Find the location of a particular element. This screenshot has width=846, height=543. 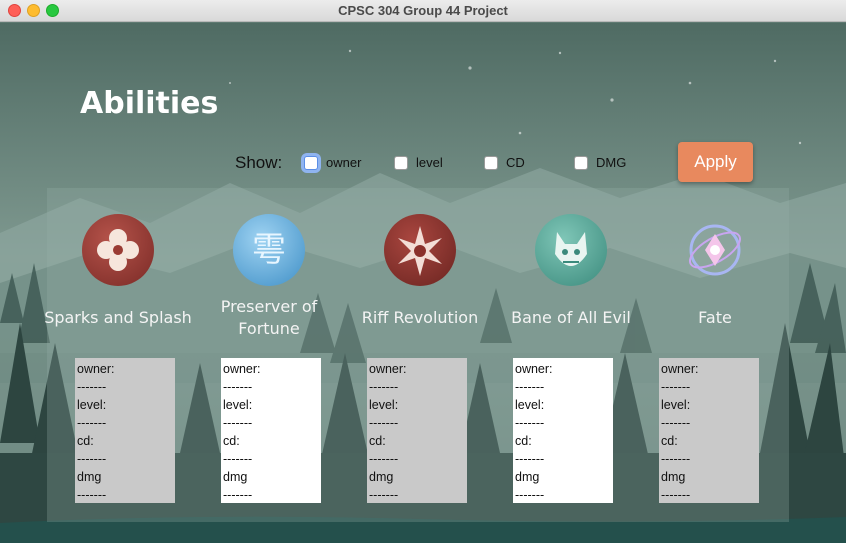

ability-name: Fate is located at coordinates (715, 317).